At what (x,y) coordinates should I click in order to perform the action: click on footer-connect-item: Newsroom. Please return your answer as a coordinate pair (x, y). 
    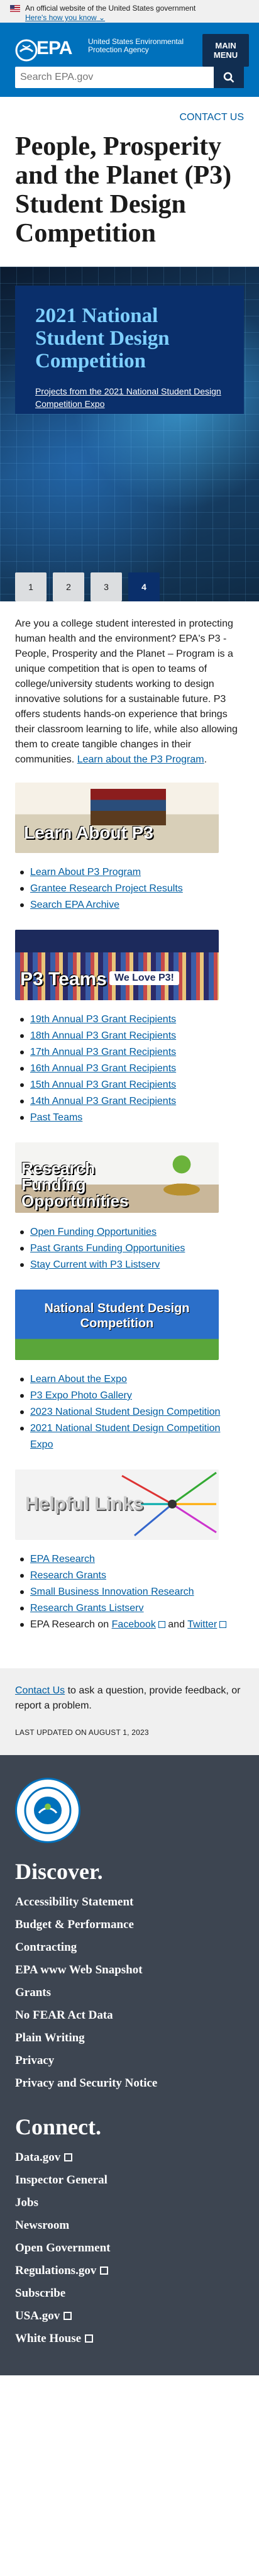
    Looking at the image, I should click on (129, 2225).